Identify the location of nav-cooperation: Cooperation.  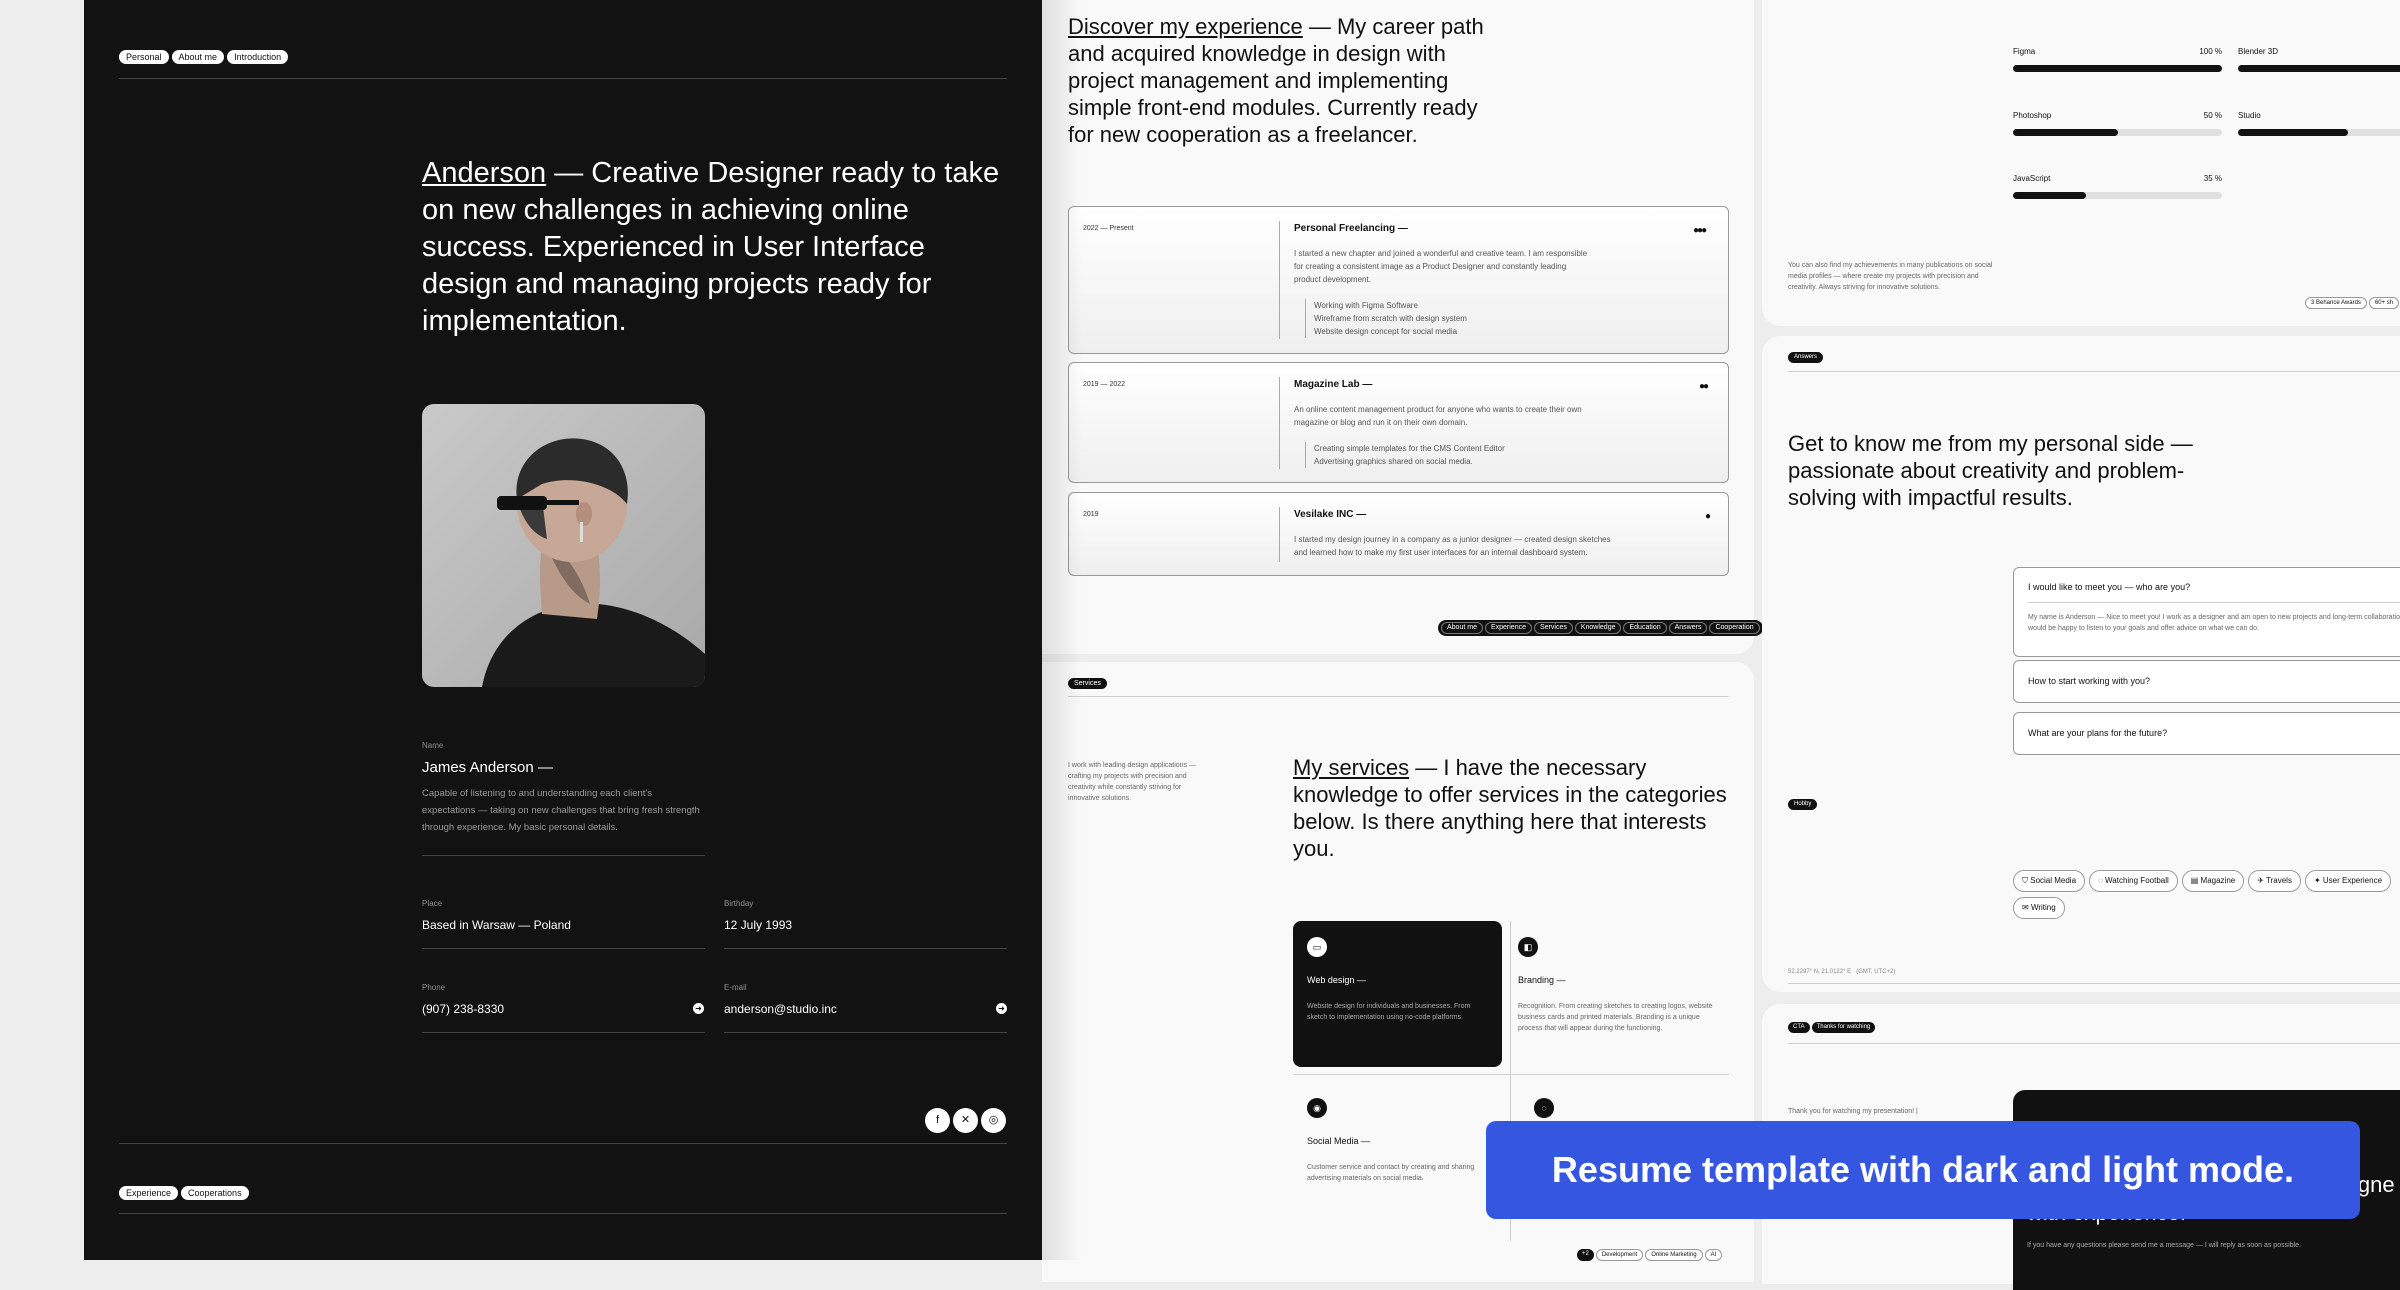
(1734, 628).